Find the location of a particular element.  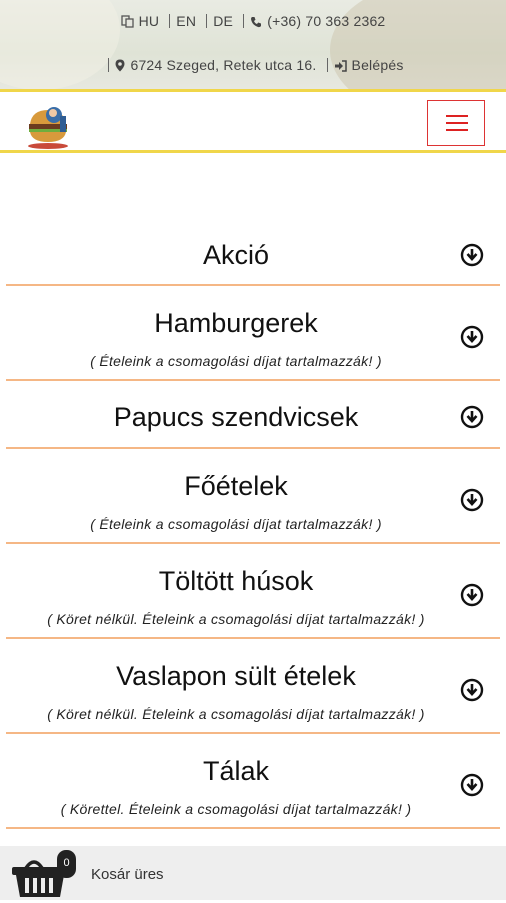

category-title: Akció is located at coordinates (236, 255).